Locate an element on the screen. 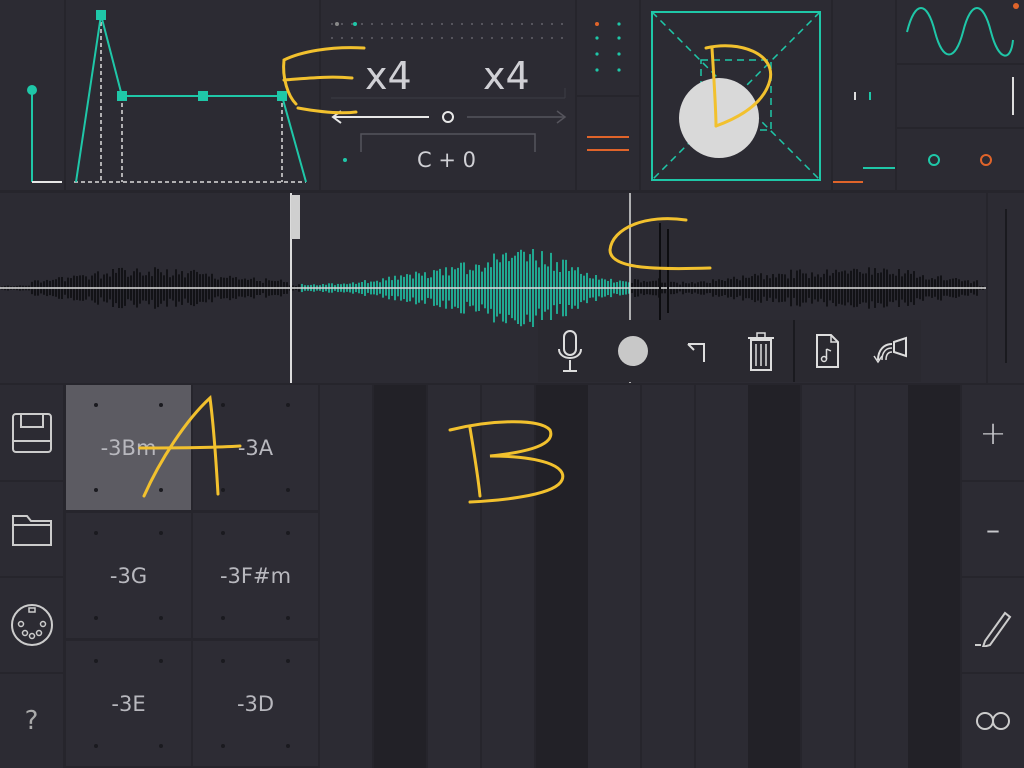  edit-button is located at coordinates (993, 625).